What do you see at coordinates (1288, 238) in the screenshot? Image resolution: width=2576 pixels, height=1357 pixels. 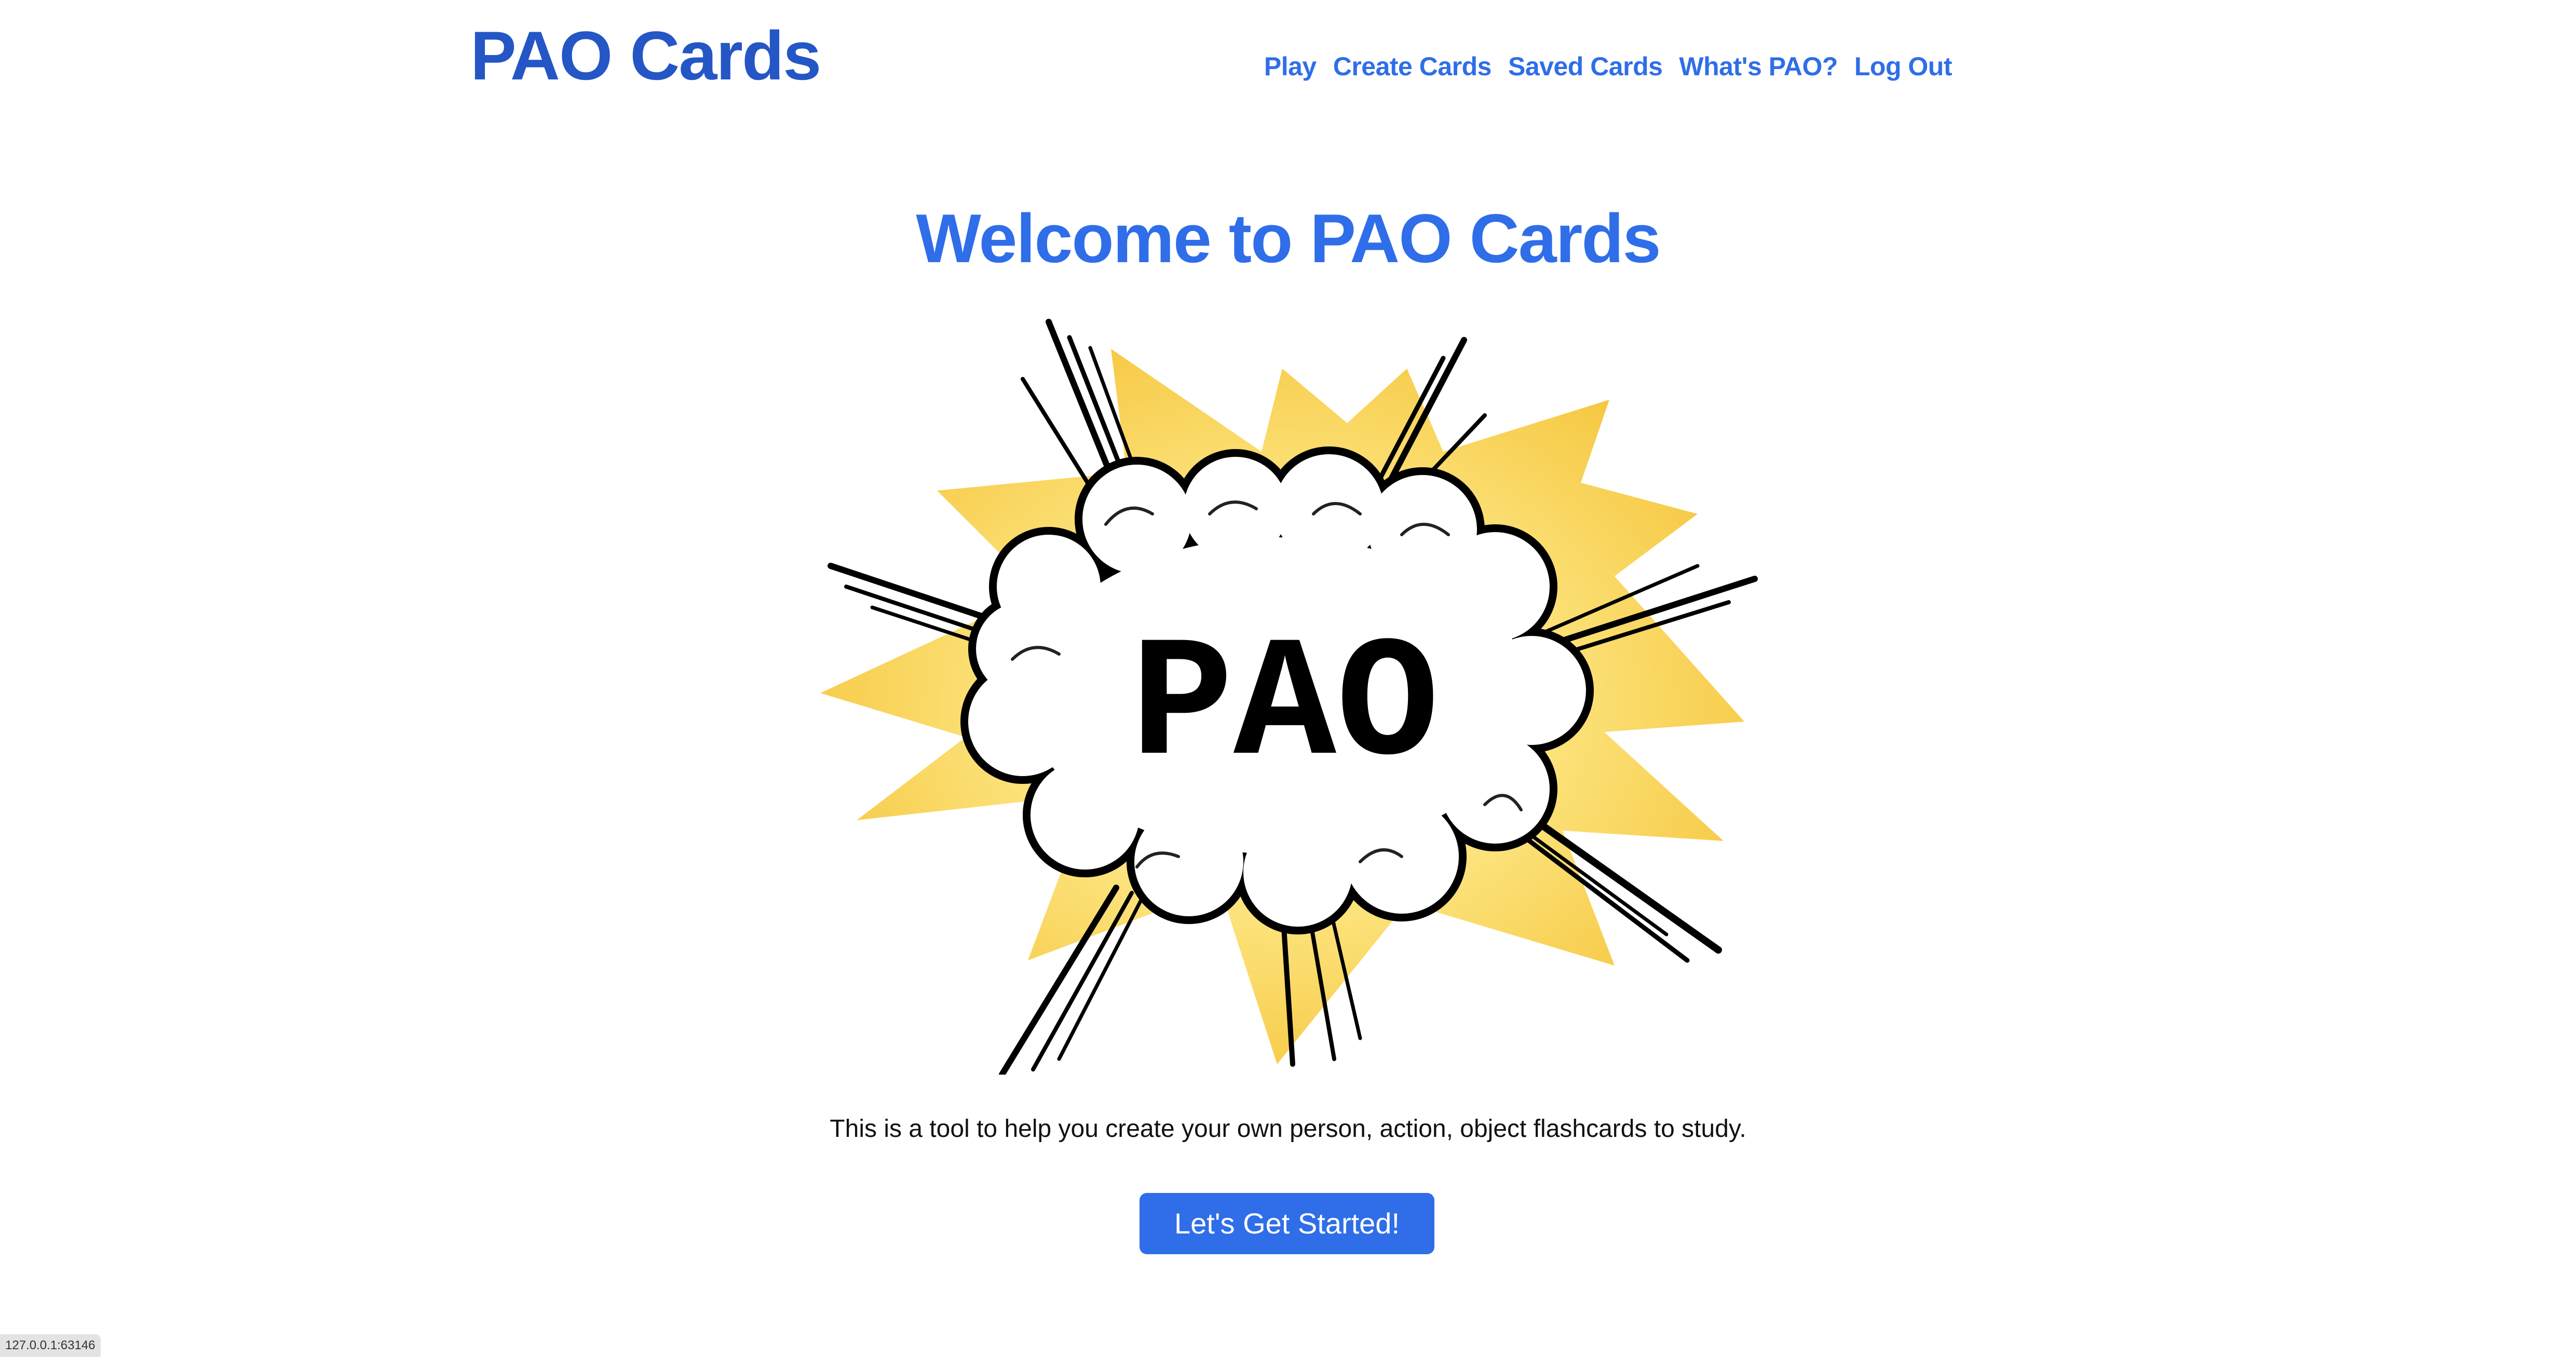 I see `page-title: Welcome to PAO Cards` at bounding box center [1288, 238].